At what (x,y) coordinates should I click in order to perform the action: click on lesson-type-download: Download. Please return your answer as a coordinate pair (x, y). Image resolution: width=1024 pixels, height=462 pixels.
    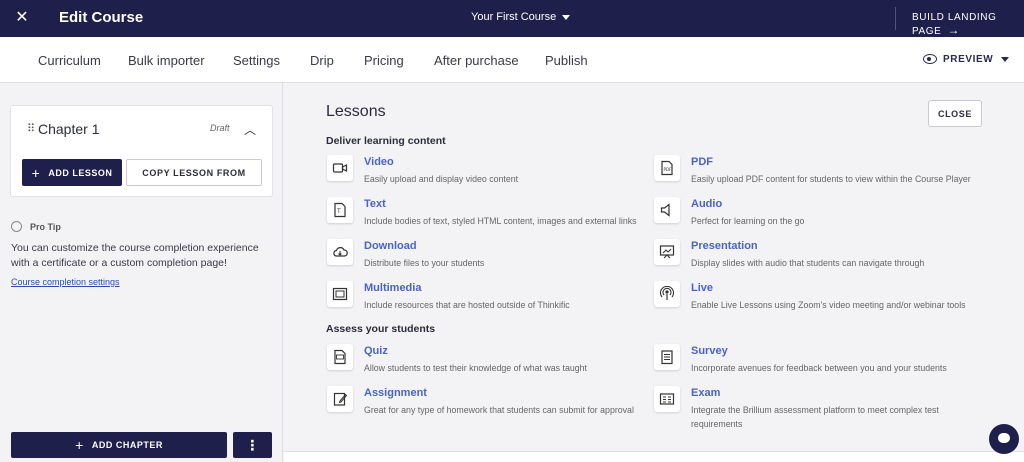
    Looking at the image, I should click on (390, 246).